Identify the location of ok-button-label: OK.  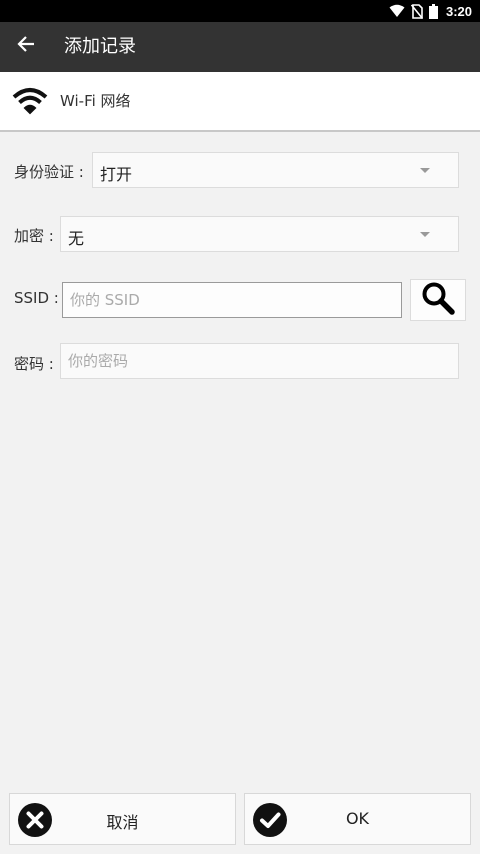
(357, 818).